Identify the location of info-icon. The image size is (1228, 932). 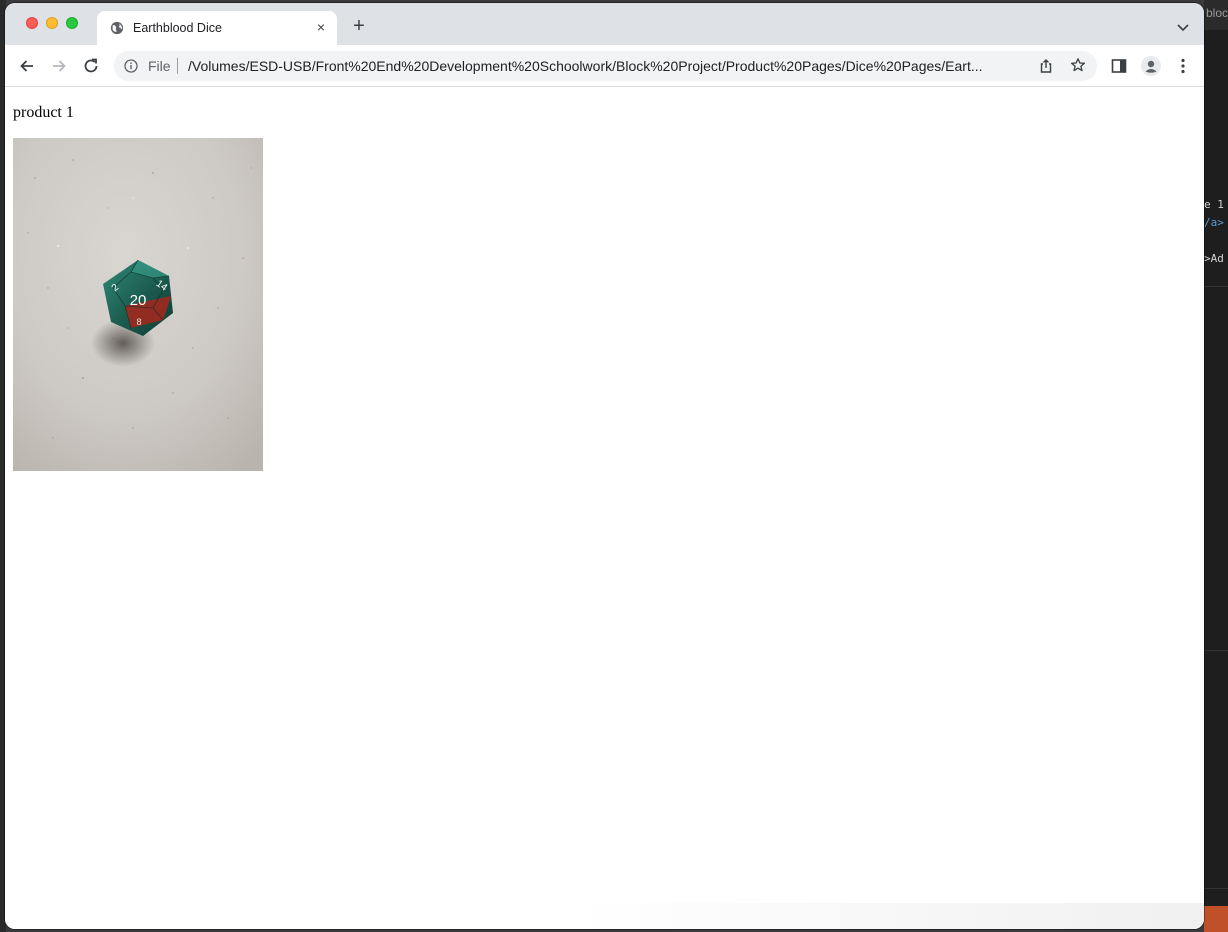
(131, 66).